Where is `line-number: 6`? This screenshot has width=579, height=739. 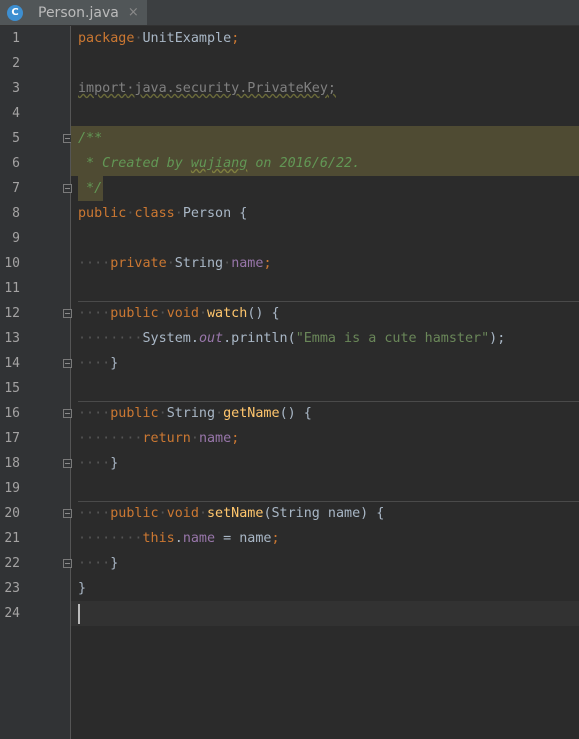
line-number: 6 is located at coordinates (16, 163).